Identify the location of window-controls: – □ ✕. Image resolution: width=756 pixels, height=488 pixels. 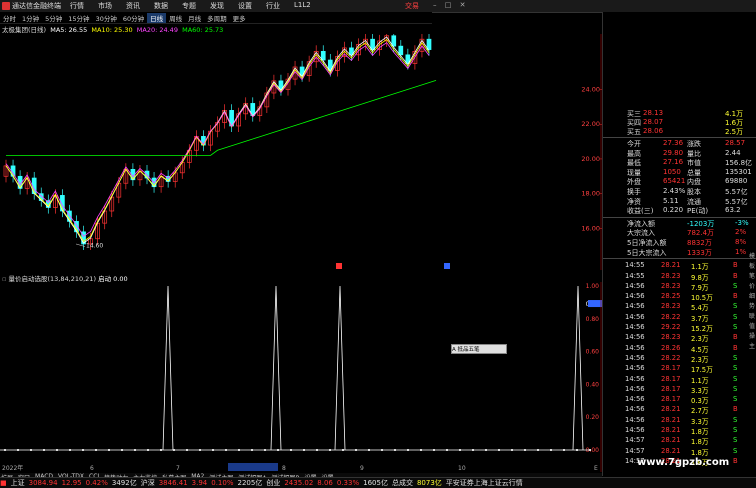
(450, 5).